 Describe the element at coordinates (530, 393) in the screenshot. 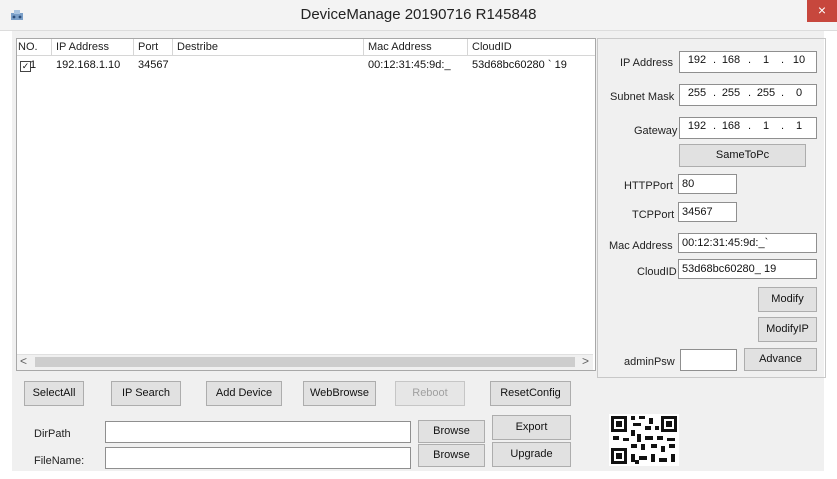

I see `reset-config-button: ResetConfig` at that location.